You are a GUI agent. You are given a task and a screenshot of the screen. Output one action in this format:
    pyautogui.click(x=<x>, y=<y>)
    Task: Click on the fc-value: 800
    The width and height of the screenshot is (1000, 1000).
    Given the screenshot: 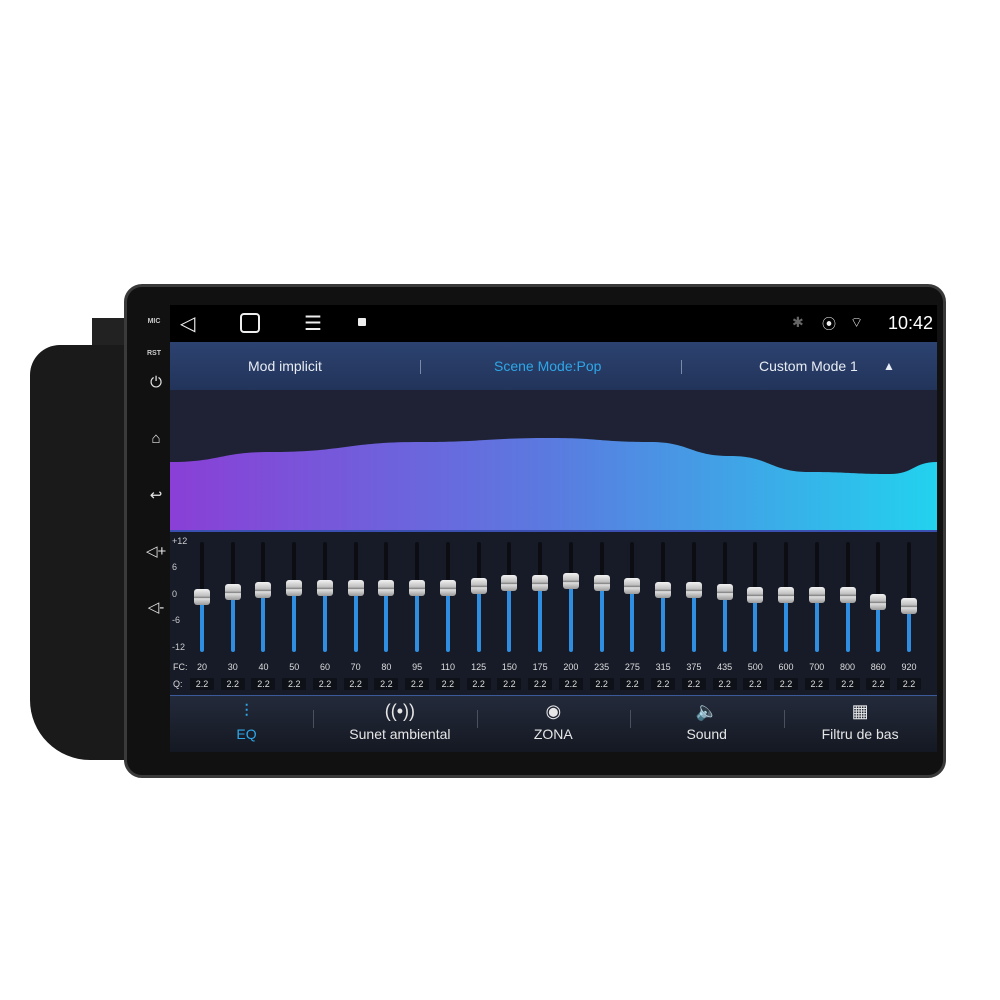 What is the action you would take?
    pyautogui.click(x=848, y=667)
    